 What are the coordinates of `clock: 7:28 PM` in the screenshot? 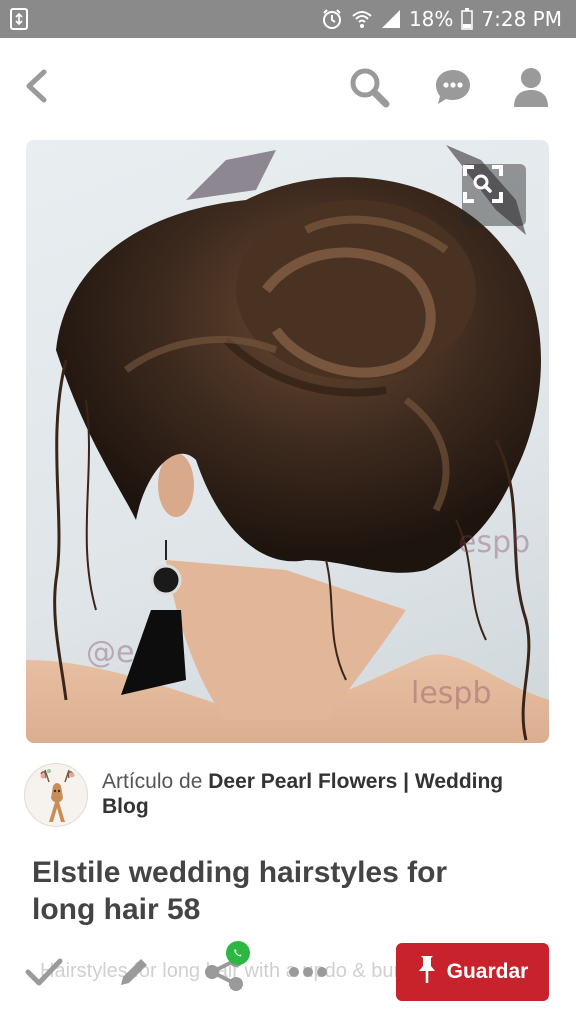 It's located at (521, 19).